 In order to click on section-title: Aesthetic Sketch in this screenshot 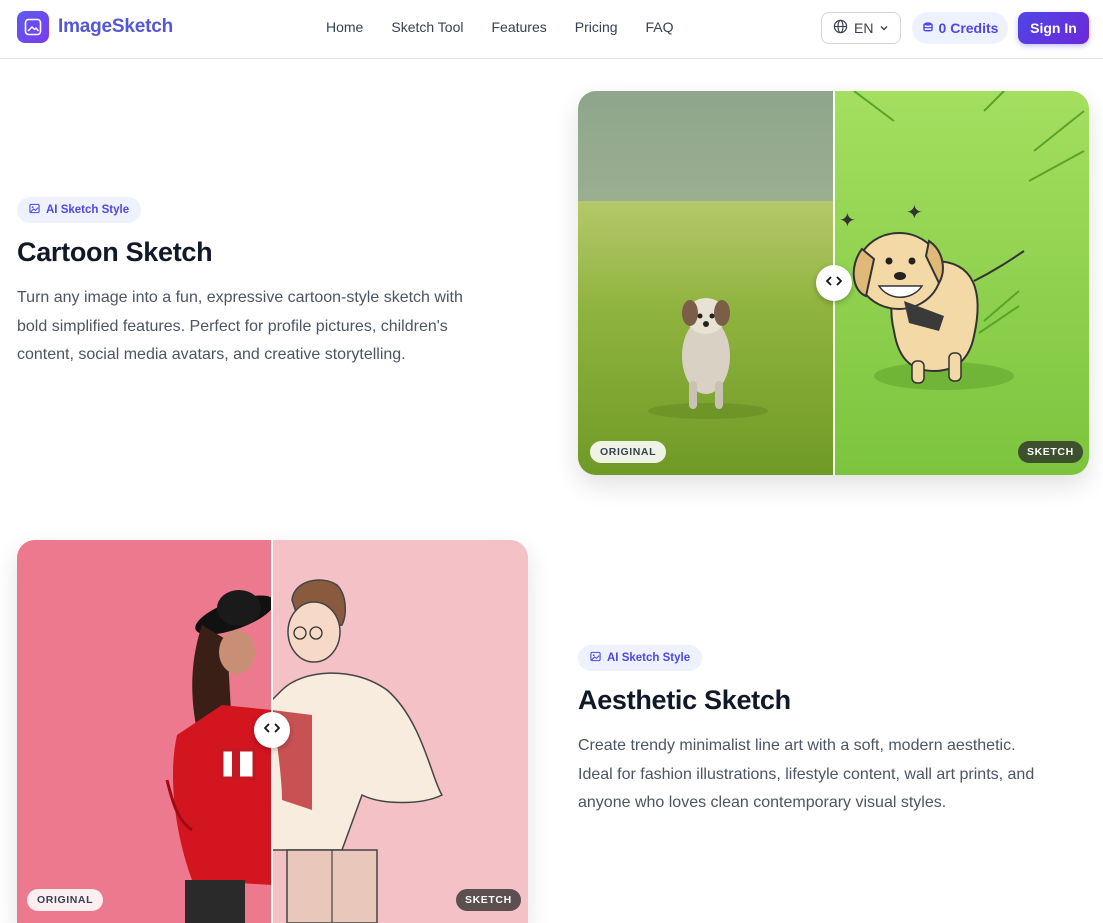, I will do `click(684, 700)`.